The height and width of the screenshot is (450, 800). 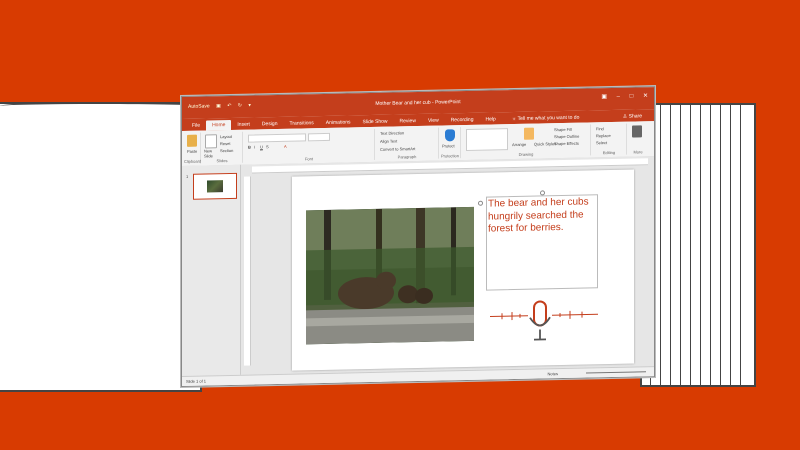 What do you see at coordinates (192, 151) in the screenshot?
I see `paste-button: Paste` at bounding box center [192, 151].